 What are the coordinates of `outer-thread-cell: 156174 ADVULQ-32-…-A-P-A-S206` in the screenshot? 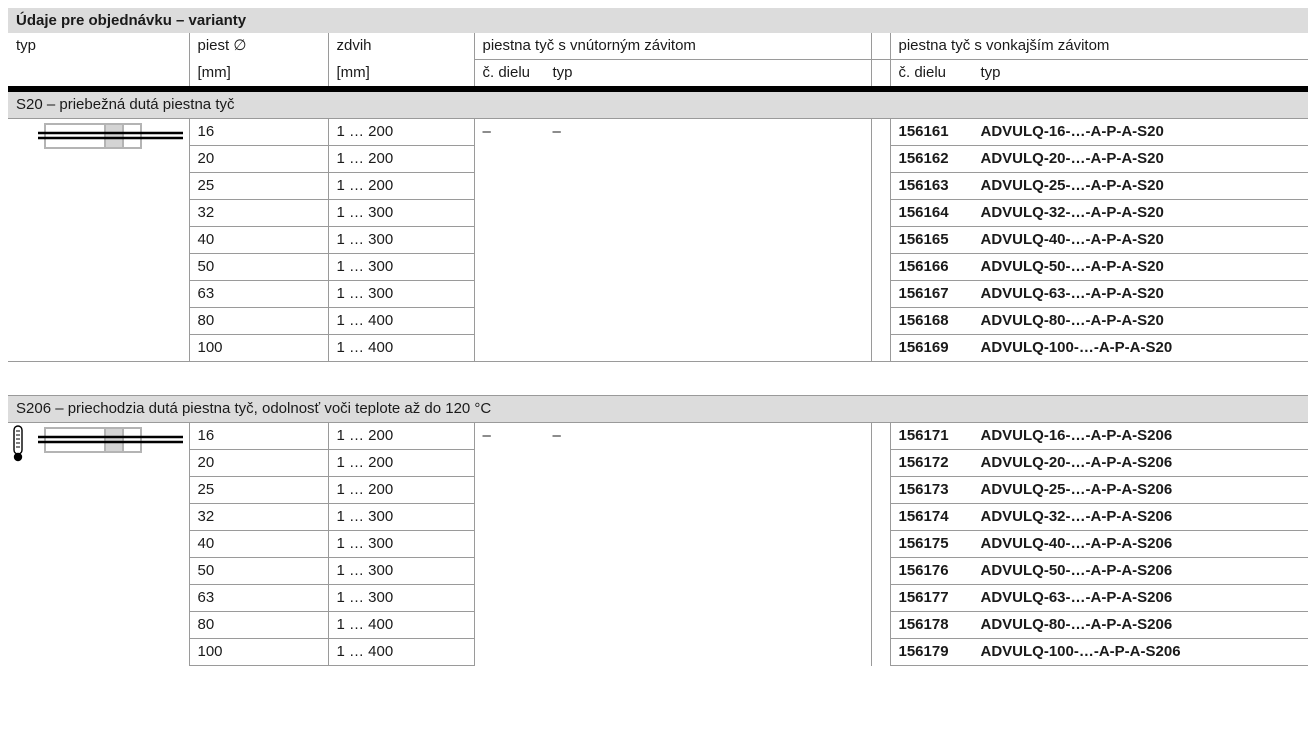 It's located at (1099, 517).